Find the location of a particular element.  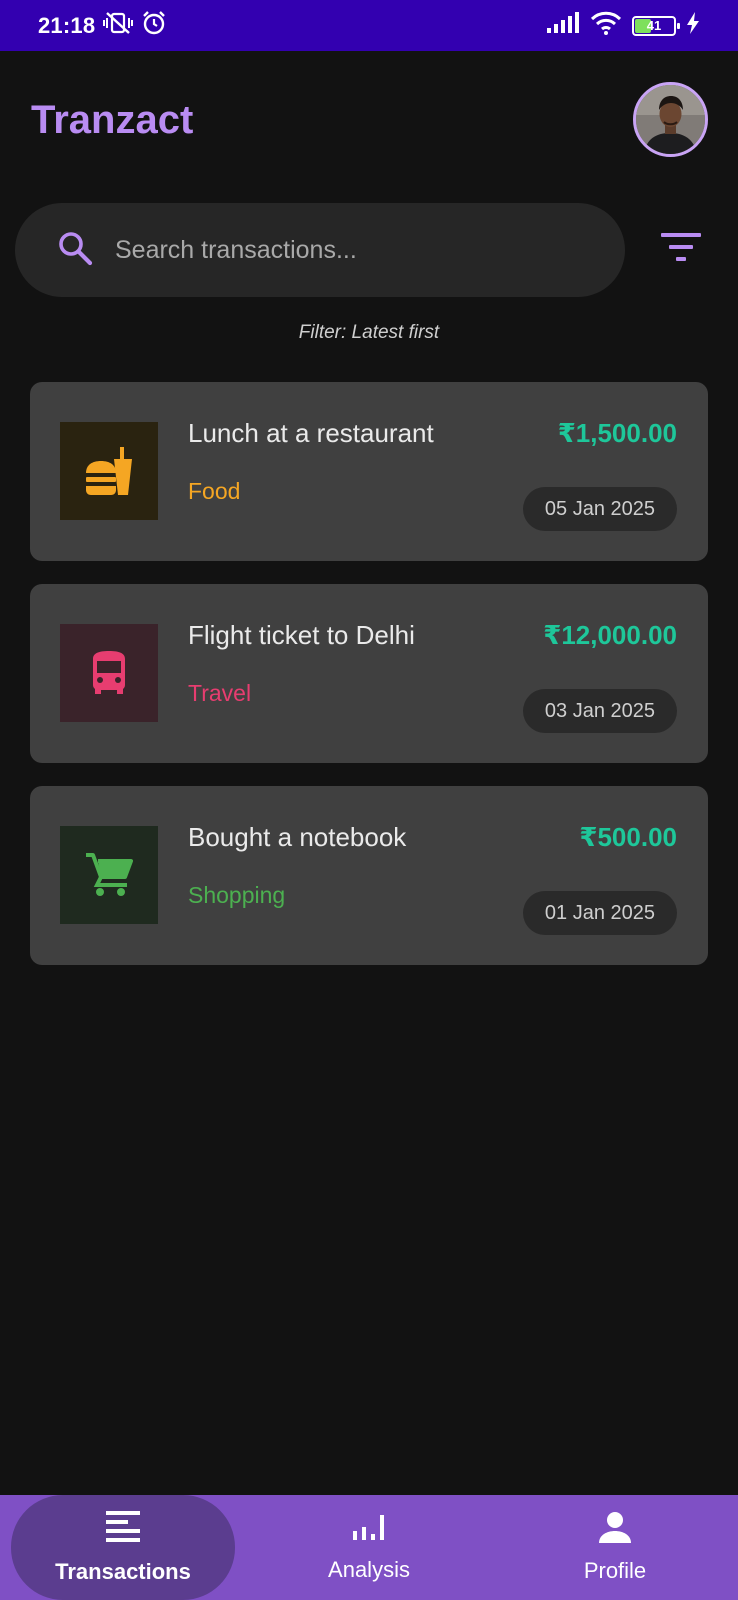

nav-label: Transactions is located at coordinates (123, 1571).